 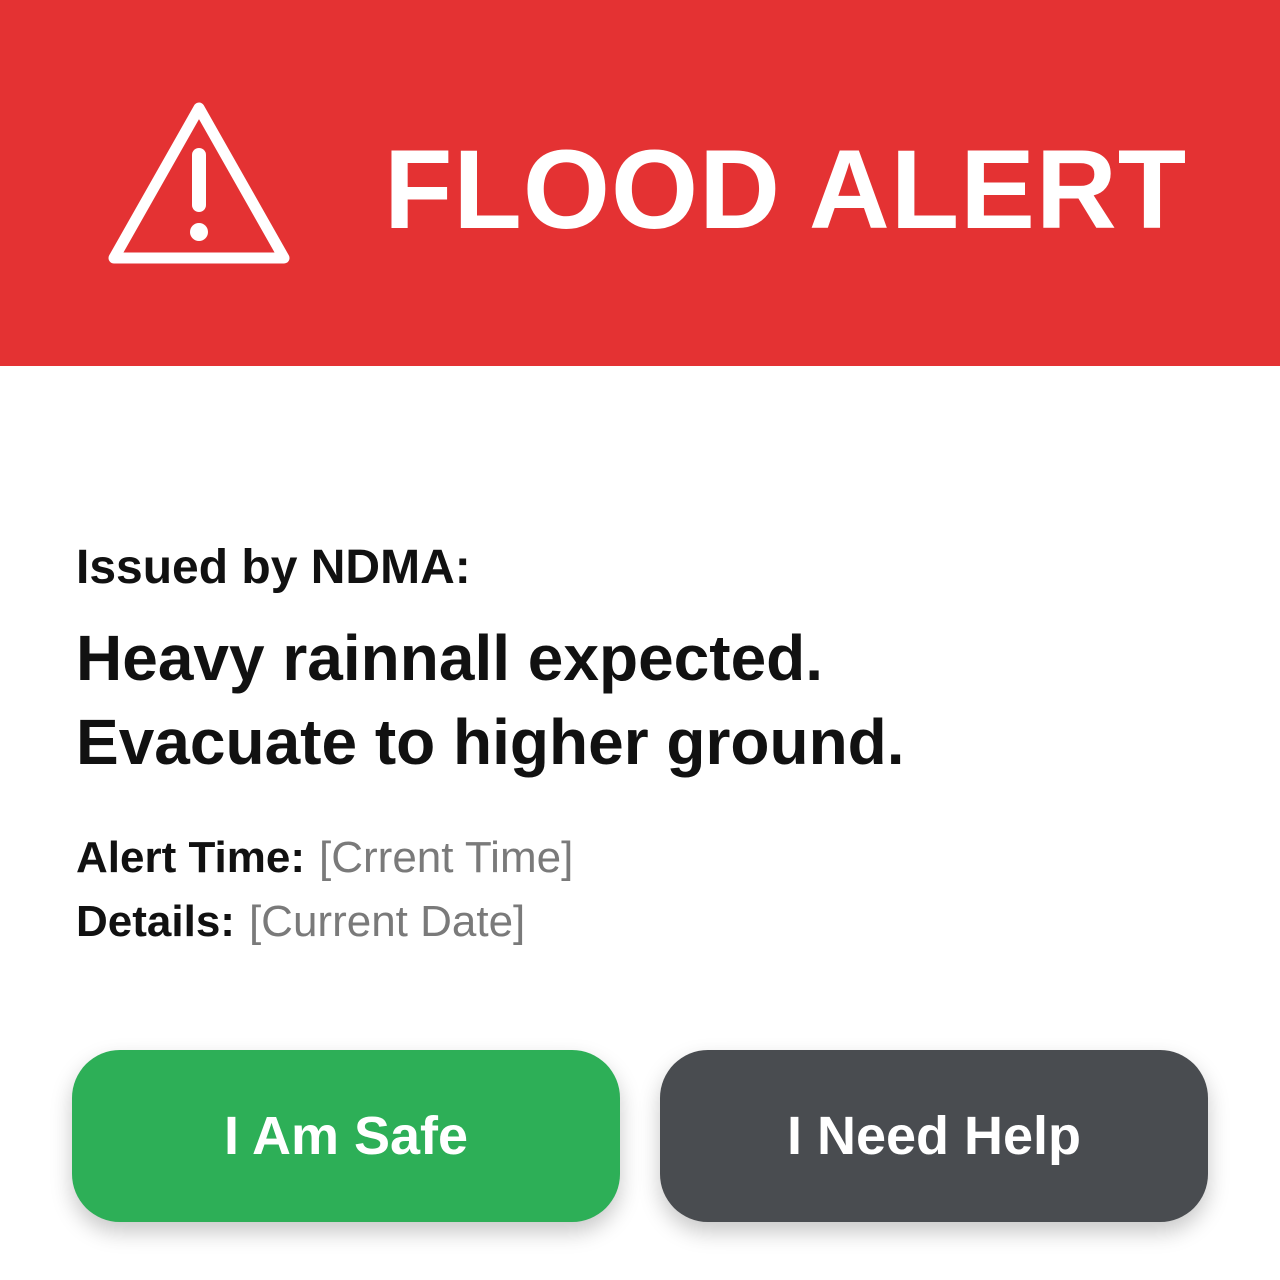 What do you see at coordinates (450, 658) in the screenshot?
I see `alert-message-line: Heavy rainnall expected.` at bounding box center [450, 658].